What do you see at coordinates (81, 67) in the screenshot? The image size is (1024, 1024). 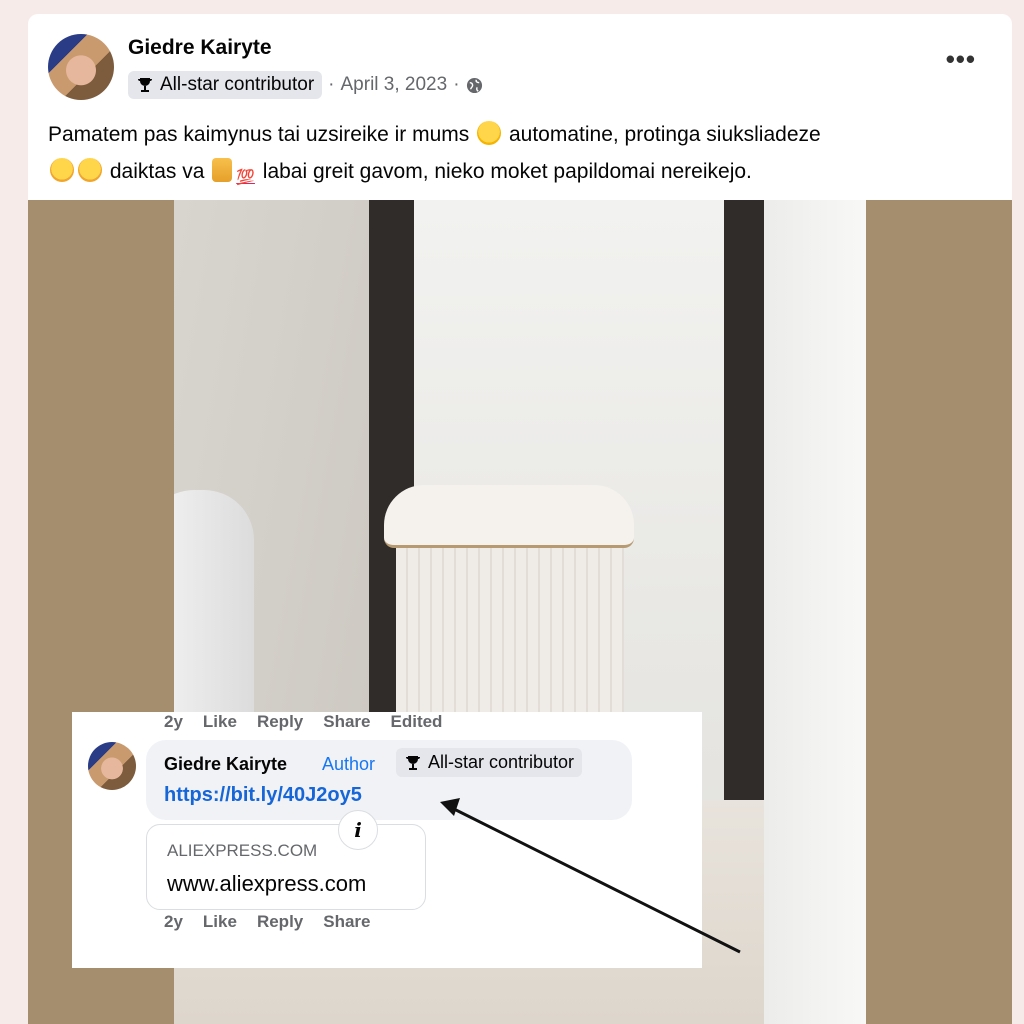 I see `author-avatar` at bounding box center [81, 67].